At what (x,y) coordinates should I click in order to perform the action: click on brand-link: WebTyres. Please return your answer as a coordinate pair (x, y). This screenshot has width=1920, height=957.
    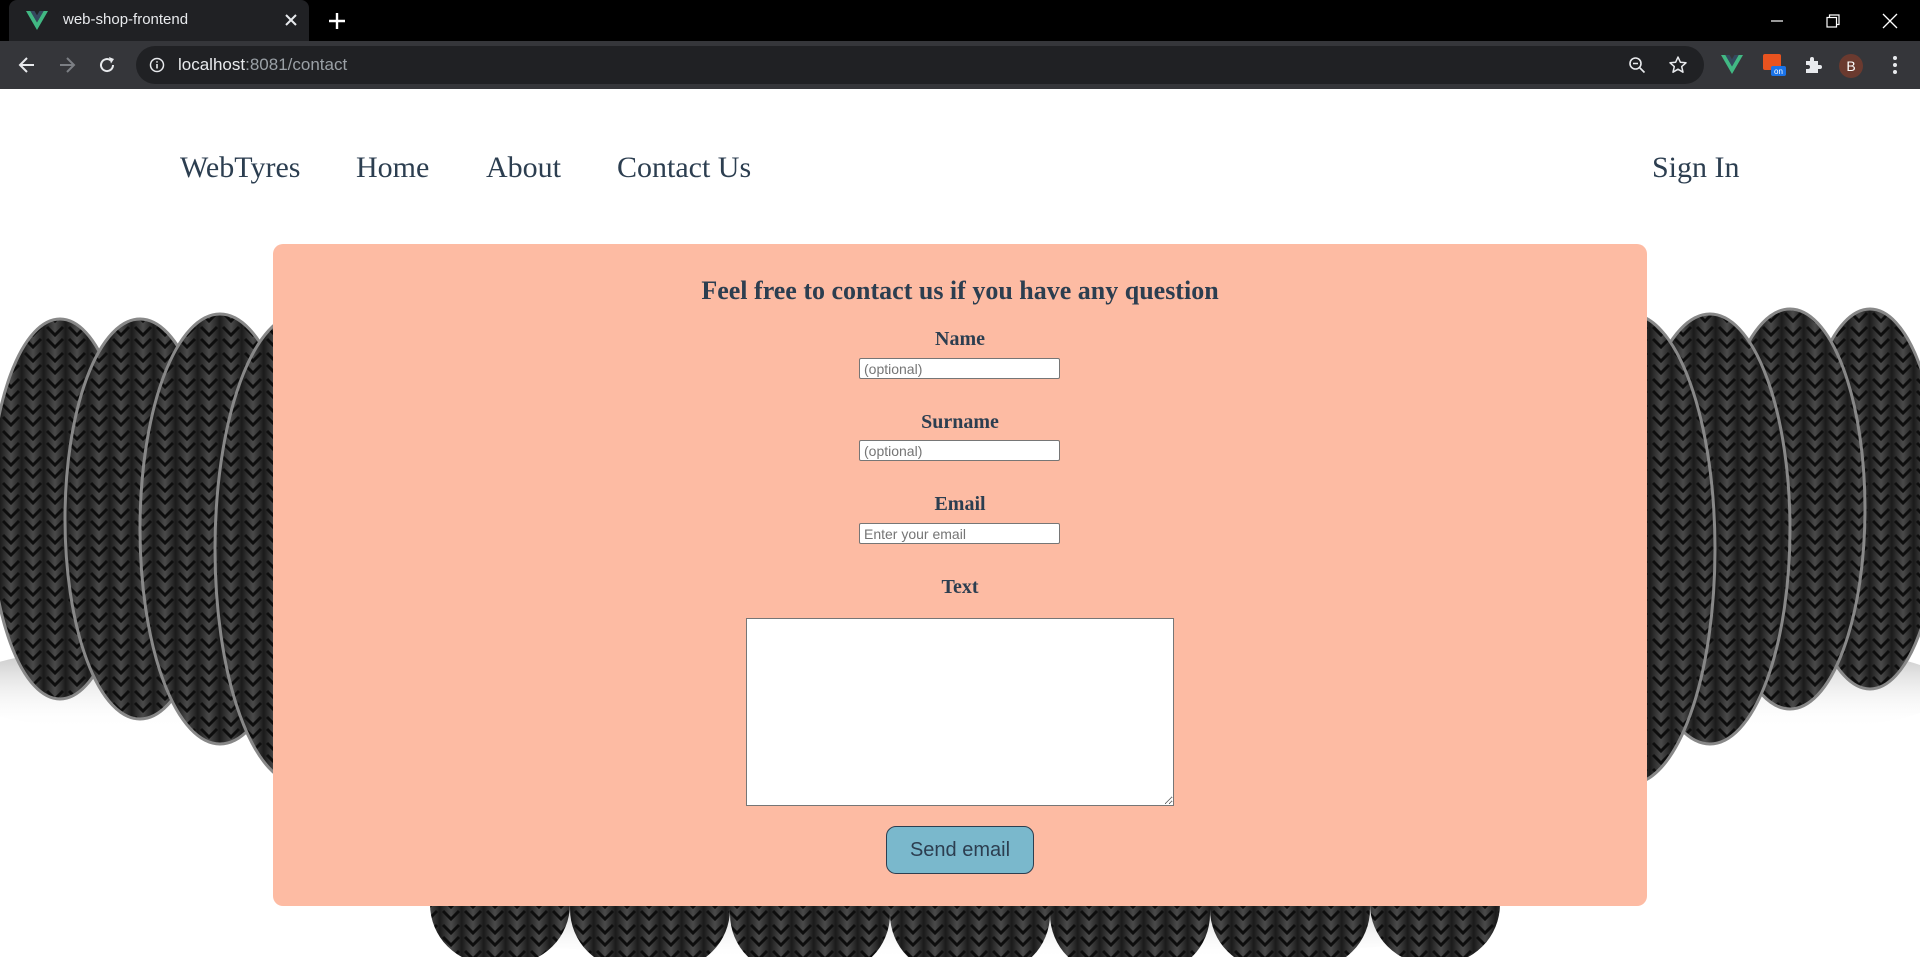
    Looking at the image, I should click on (240, 168).